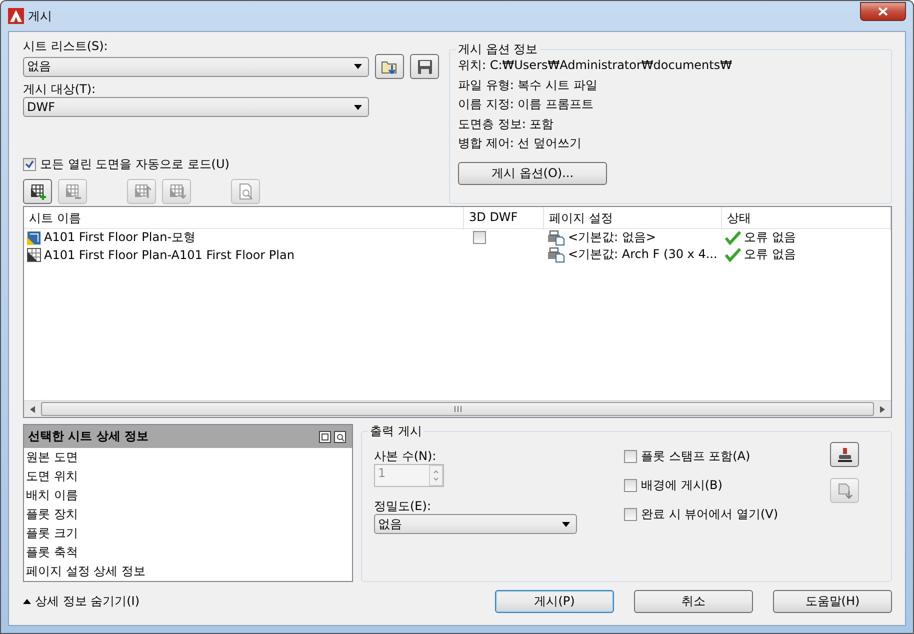 The width and height of the screenshot is (914, 634). Describe the element at coordinates (526, 104) in the screenshot. I see `option-info-text: 이름 지정: 이름 프롬프트` at that location.